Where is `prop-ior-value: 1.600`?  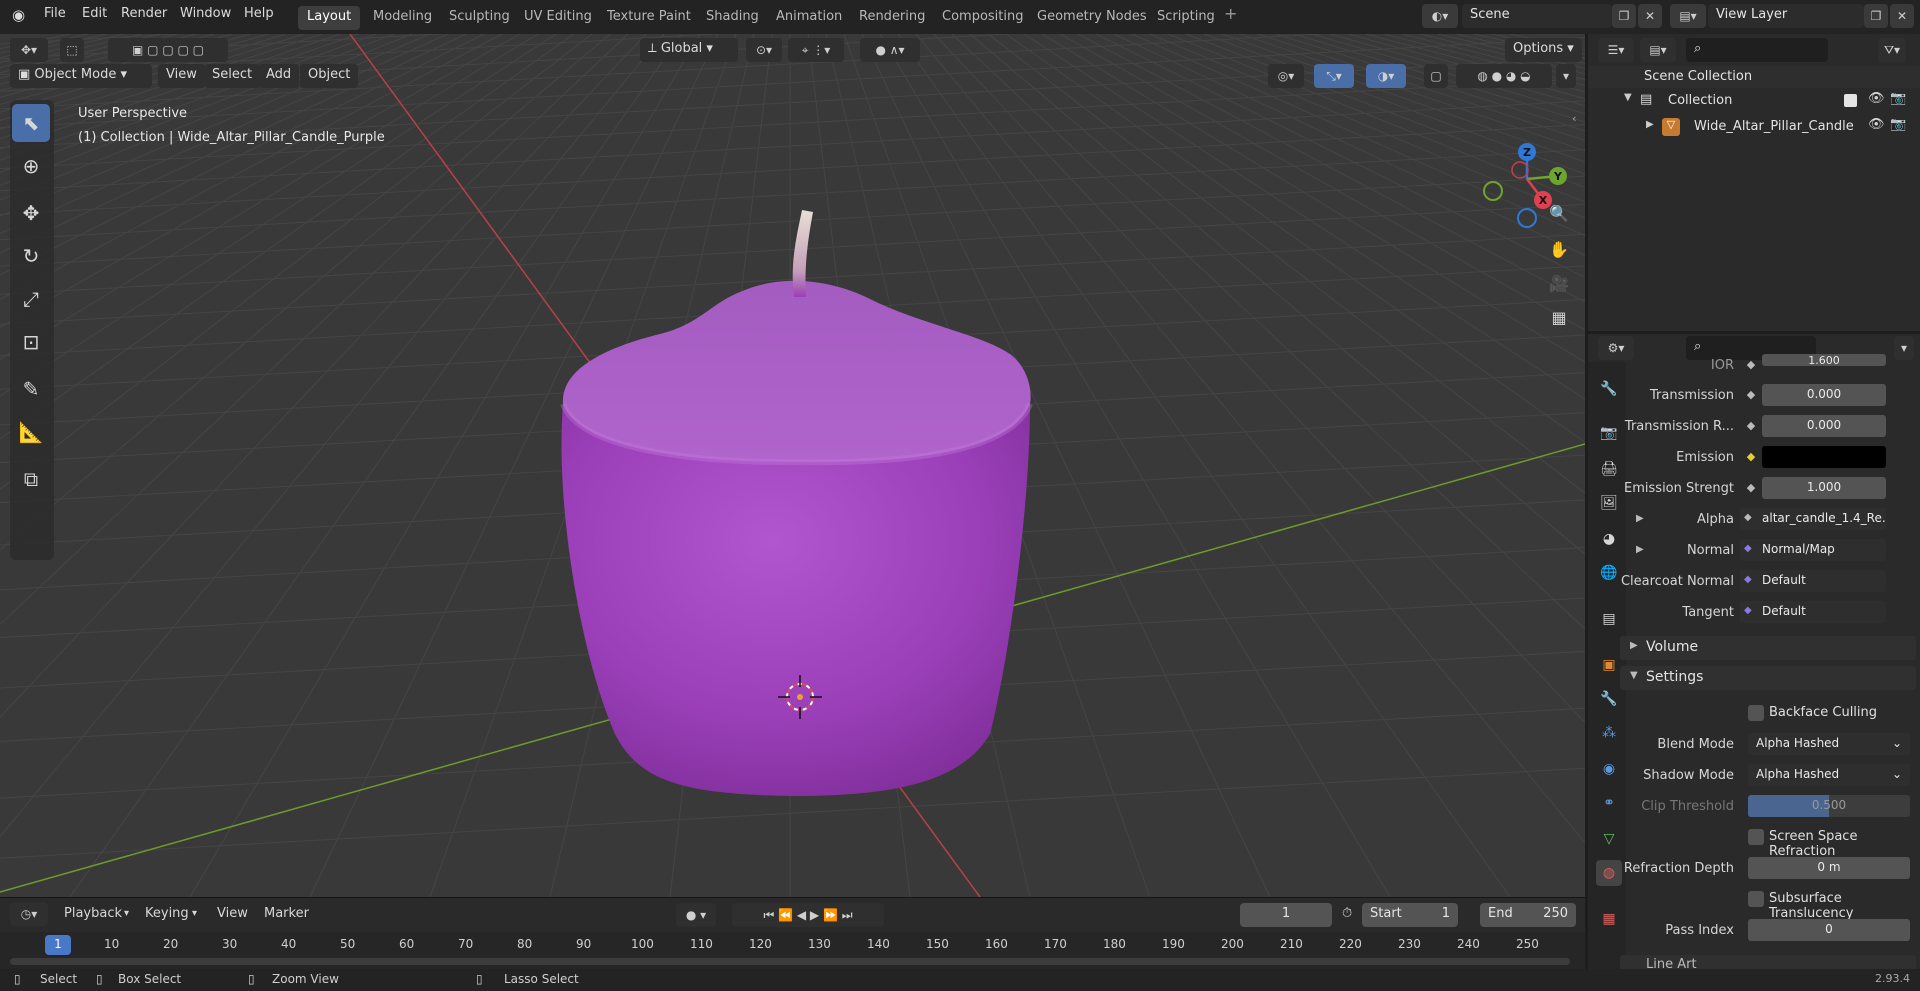
prop-ior-value: 1.600 is located at coordinates (1824, 360).